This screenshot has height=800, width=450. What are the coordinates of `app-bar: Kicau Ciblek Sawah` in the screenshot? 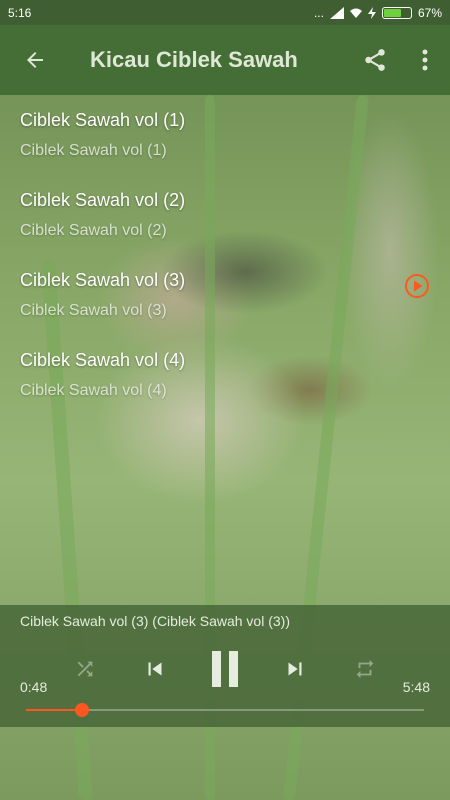 It's located at (225, 60).